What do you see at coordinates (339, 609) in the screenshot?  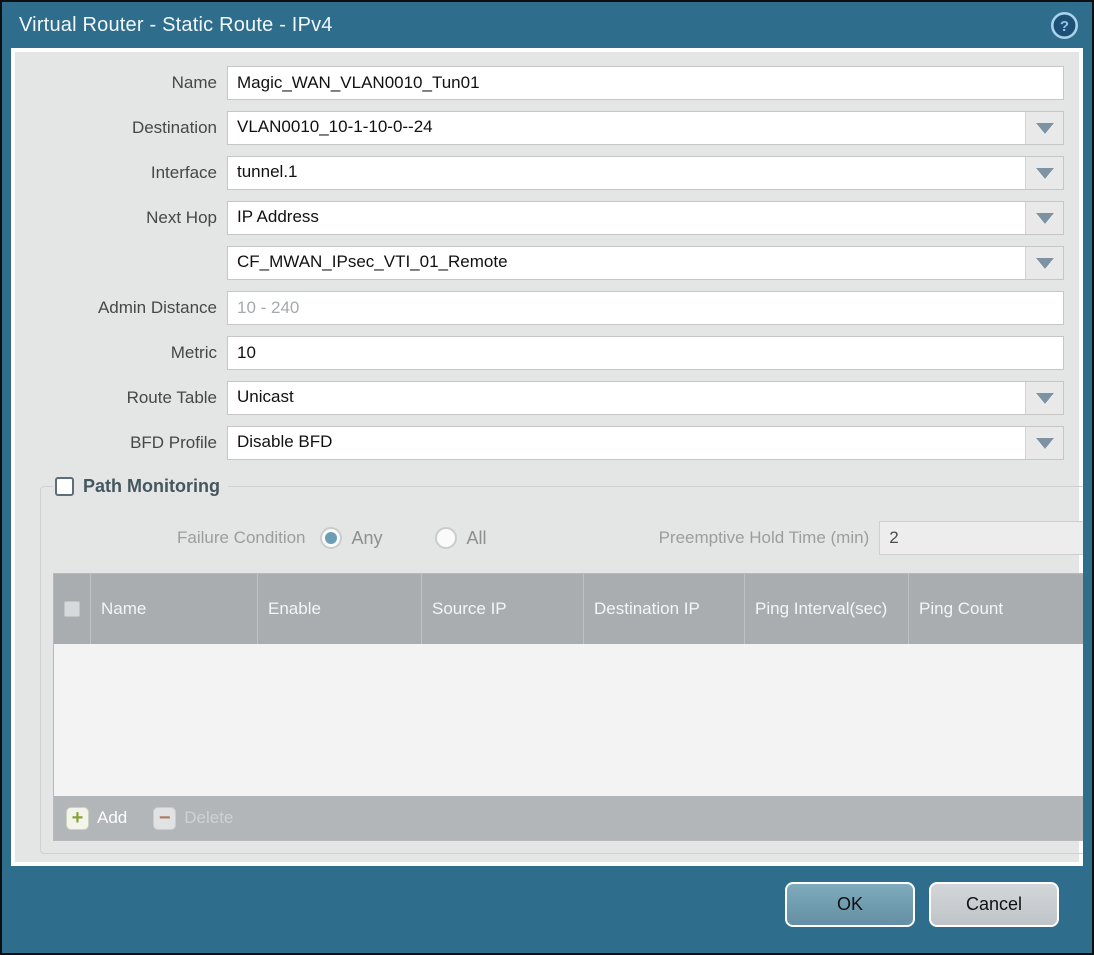 I see `column-header-enable: Enable` at bounding box center [339, 609].